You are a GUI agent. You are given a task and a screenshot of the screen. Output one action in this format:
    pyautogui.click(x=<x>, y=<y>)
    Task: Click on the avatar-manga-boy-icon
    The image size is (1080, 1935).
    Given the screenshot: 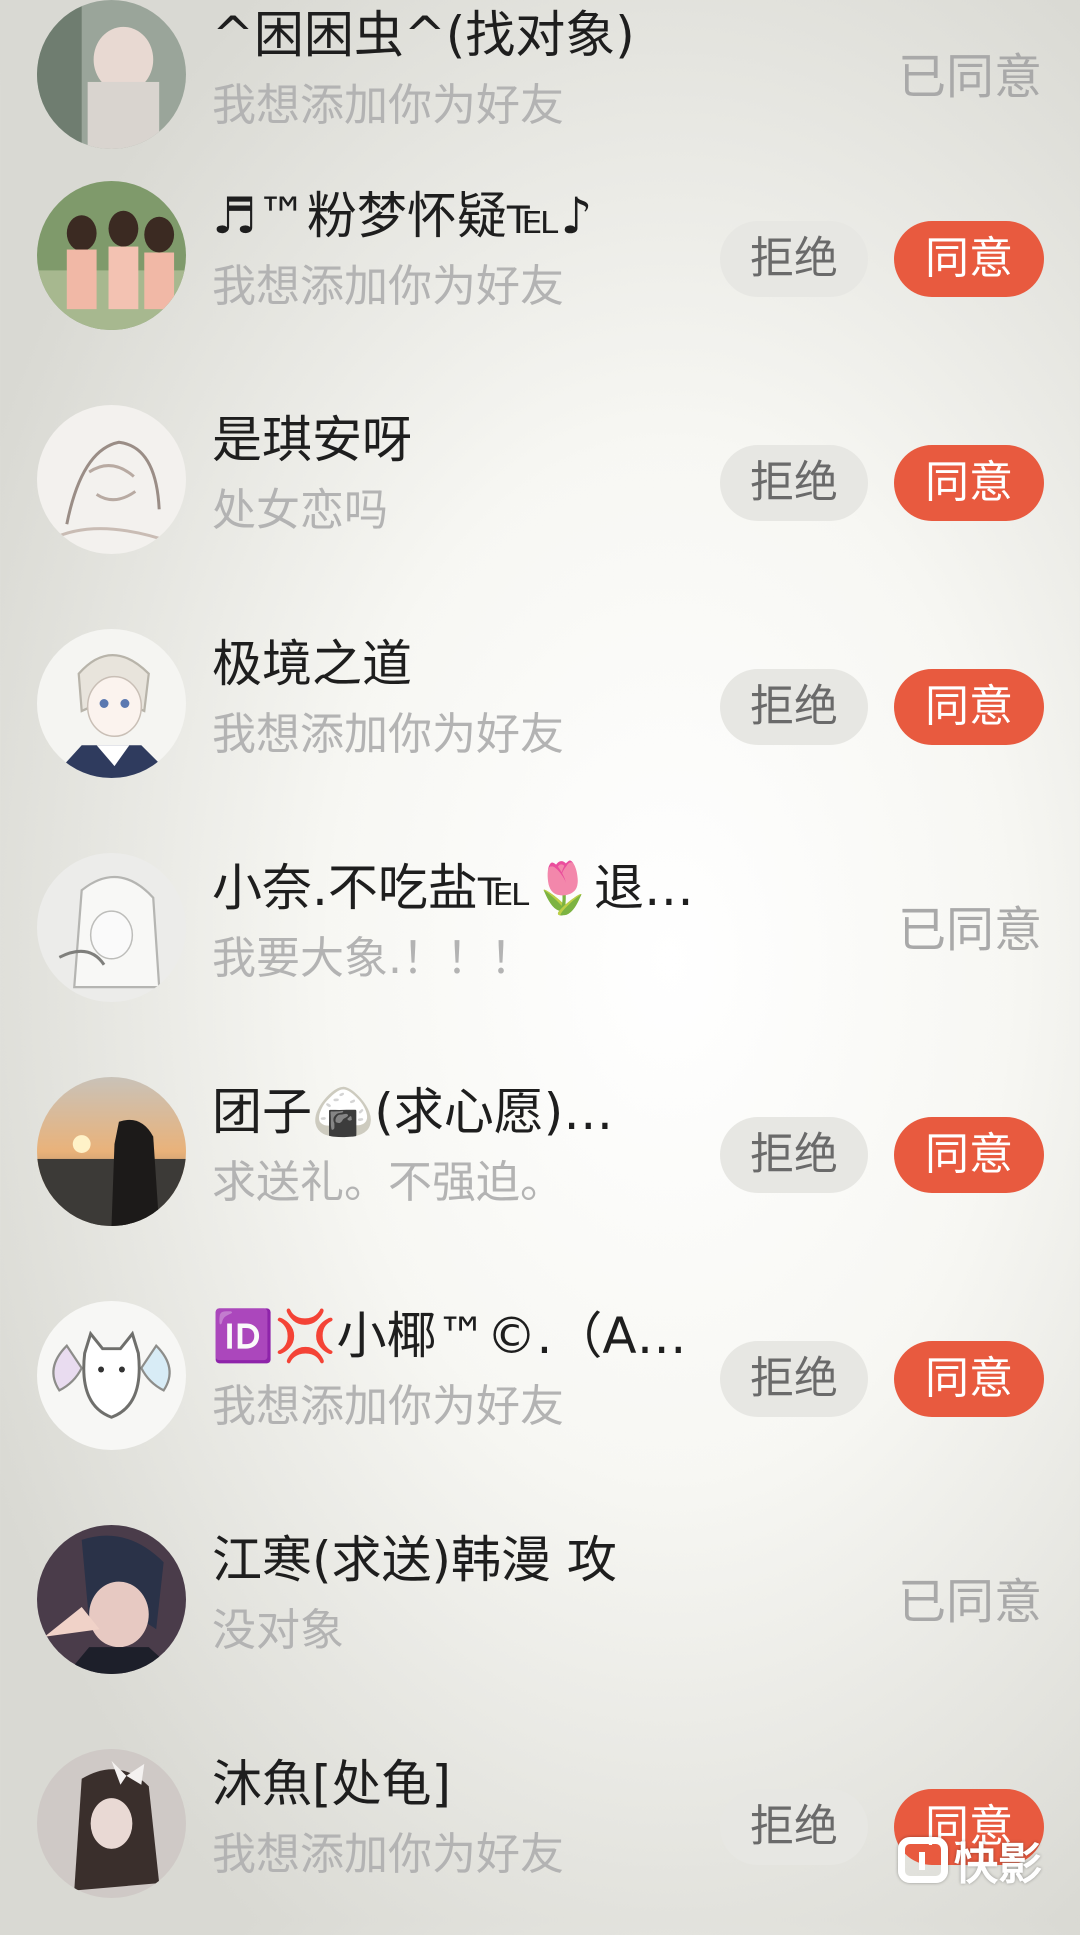 What is the action you would take?
    pyautogui.click(x=111, y=1599)
    